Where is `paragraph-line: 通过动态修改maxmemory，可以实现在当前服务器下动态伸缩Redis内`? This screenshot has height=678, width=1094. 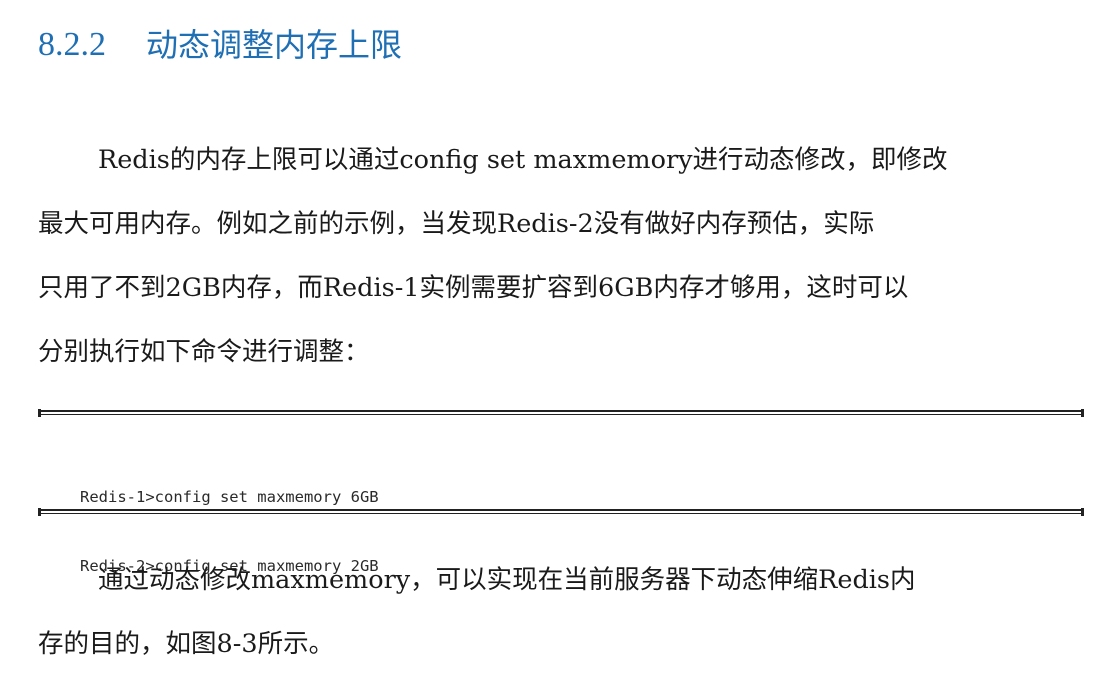
paragraph-line: 通过动态修改maxmemory，可以实现在当前服务器下动态伸缩Redis内 is located at coordinates (507, 580).